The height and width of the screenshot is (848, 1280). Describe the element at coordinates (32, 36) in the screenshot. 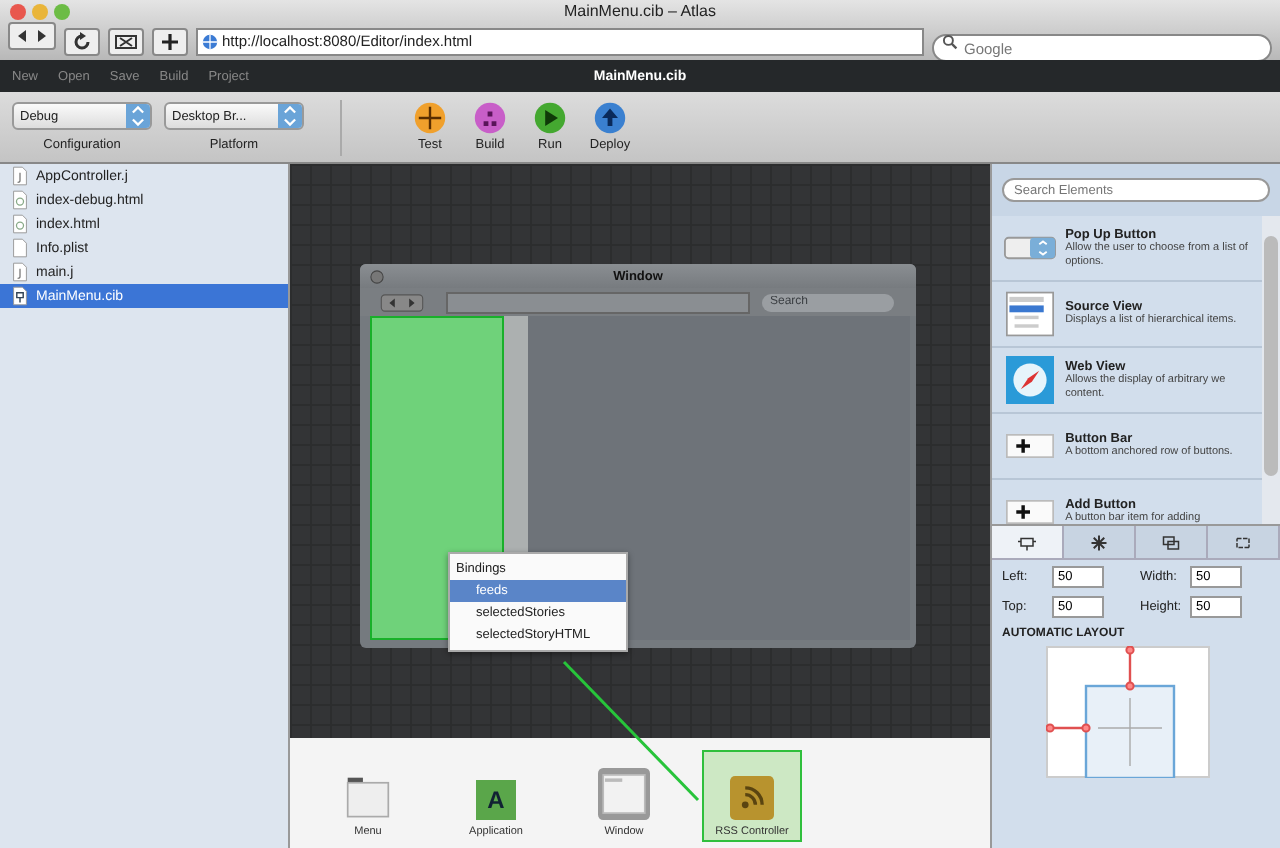

I see `back-forward-icon` at that location.